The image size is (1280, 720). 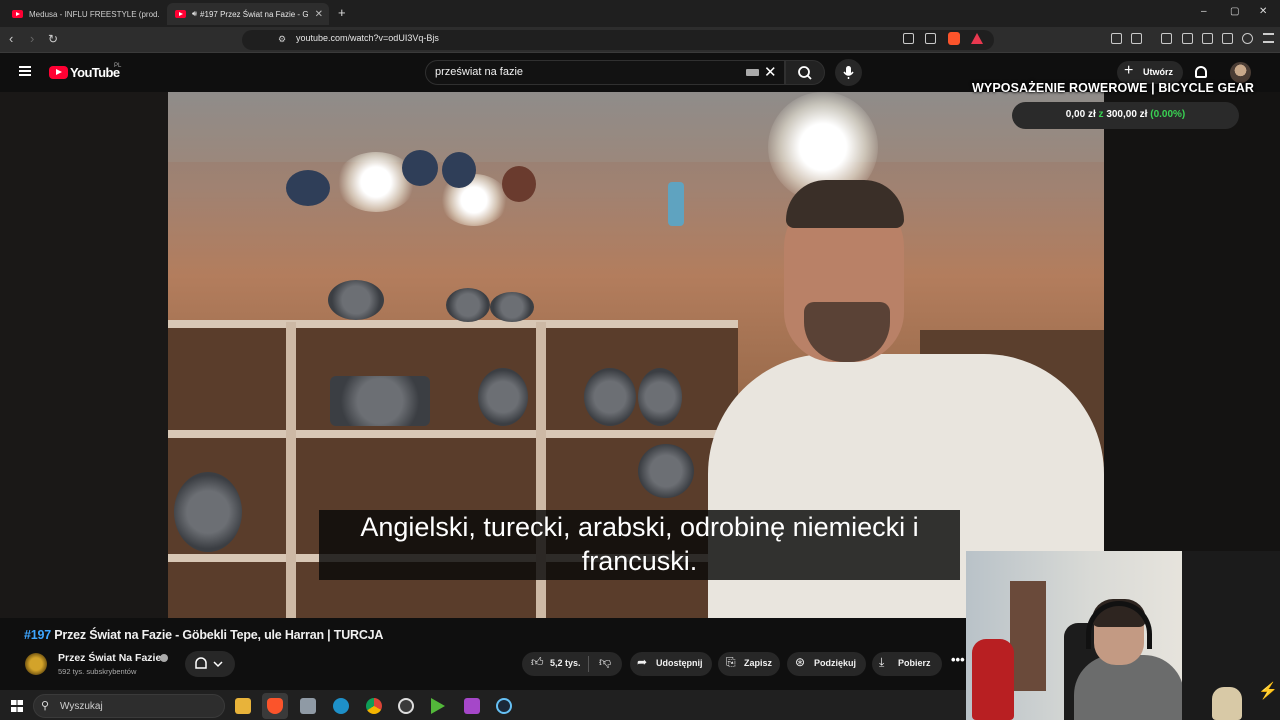 I want to click on voice-search-button, so click(x=848, y=72).